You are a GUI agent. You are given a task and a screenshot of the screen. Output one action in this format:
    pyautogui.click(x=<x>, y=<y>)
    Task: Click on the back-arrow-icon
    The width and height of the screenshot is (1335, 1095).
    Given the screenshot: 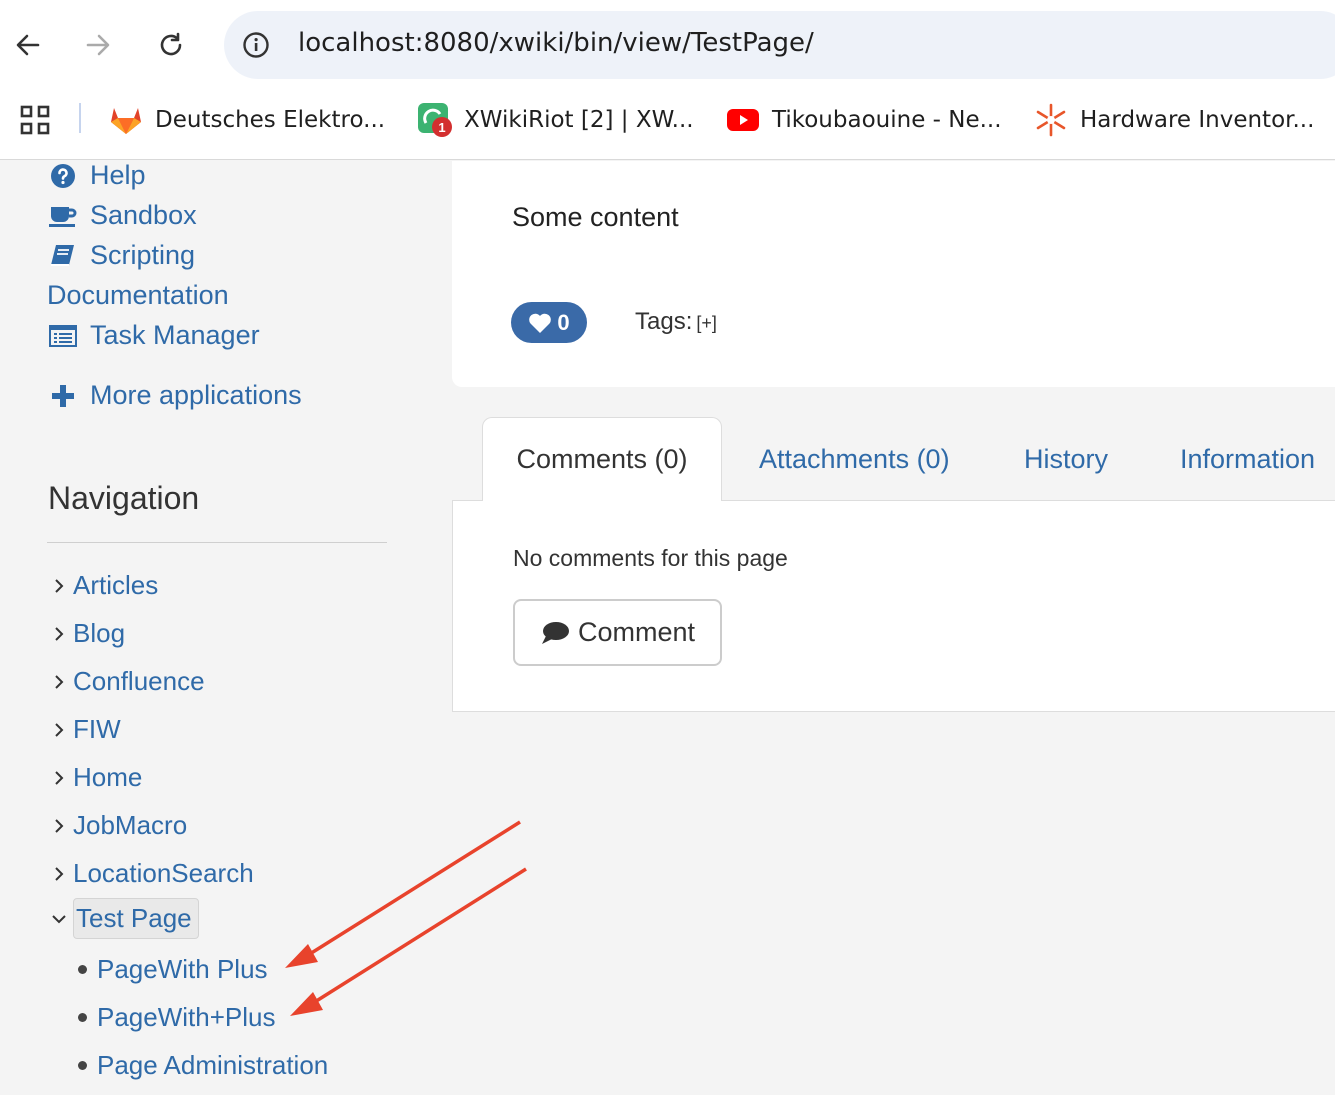 What is the action you would take?
    pyautogui.click(x=28, y=45)
    